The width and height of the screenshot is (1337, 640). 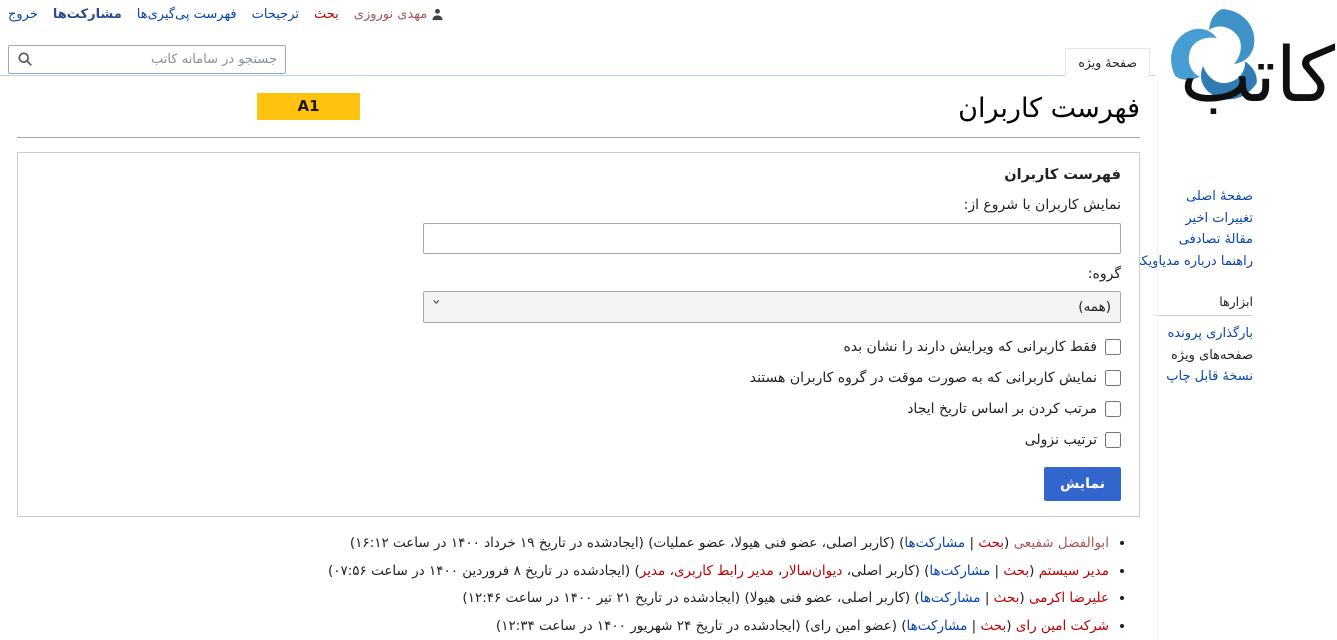 I want to click on show-button: نمایش, so click(x=1082, y=484).